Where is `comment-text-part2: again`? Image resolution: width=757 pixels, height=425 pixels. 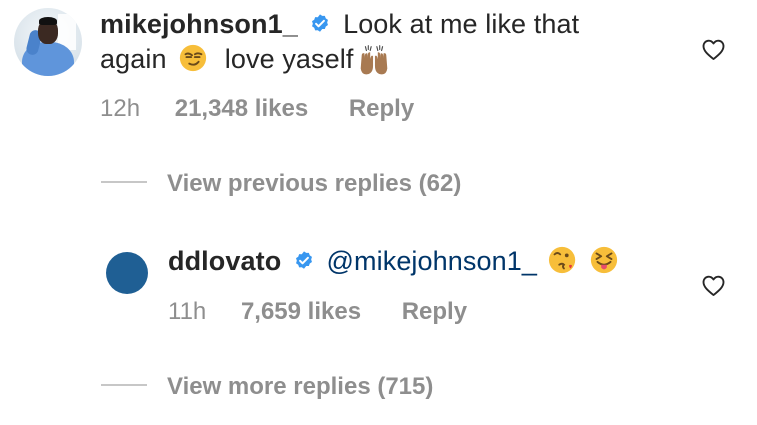 comment-text-part2: again is located at coordinates (133, 59).